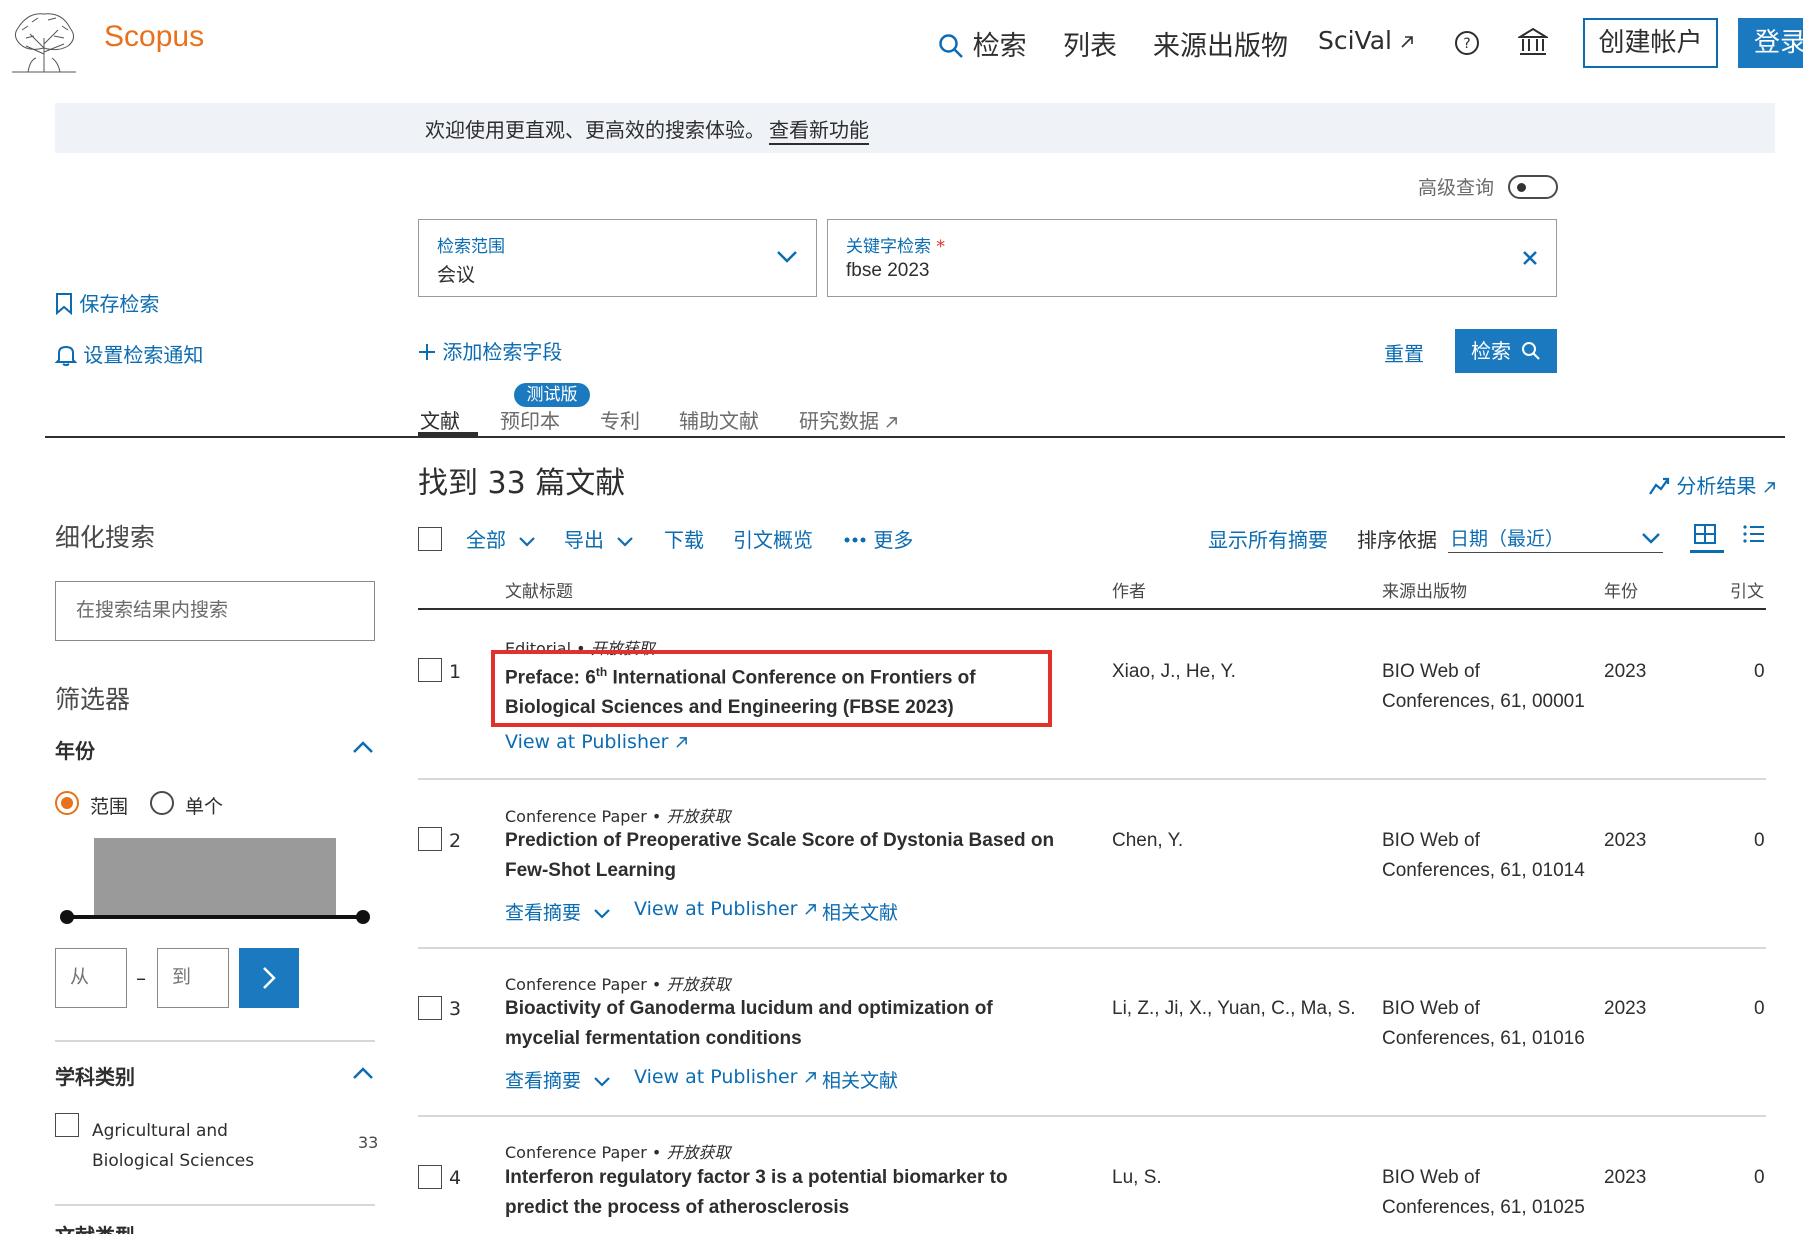 The image size is (1803, 1234). I want to click on source-cell: BIO Web of Conferences, 61, 01014, so click(1487, 856).